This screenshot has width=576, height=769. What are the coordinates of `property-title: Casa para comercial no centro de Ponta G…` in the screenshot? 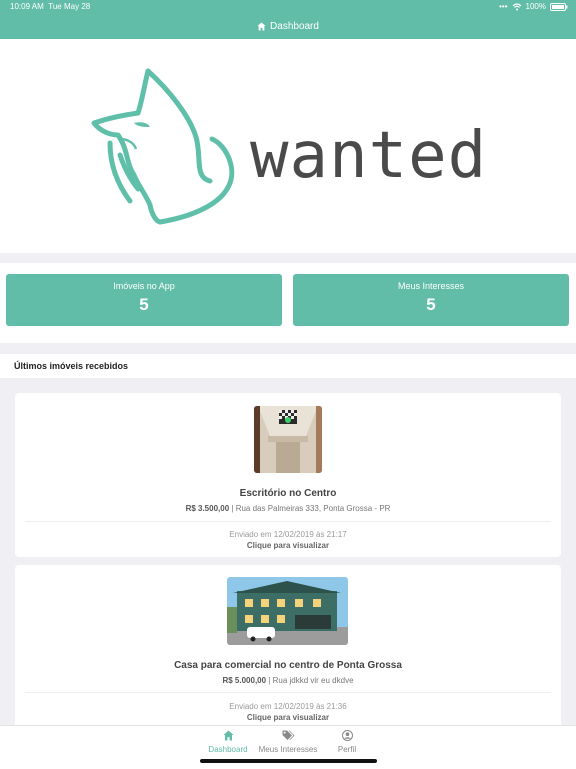 It's located at (288, 665).